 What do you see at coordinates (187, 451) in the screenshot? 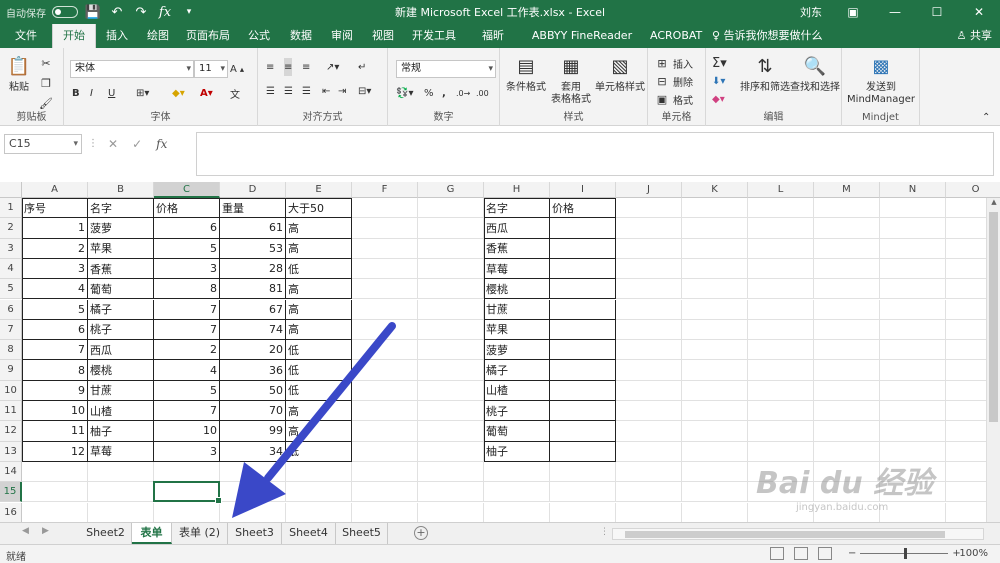
I see `data-cell: 3` at bounding box center [187, 451].